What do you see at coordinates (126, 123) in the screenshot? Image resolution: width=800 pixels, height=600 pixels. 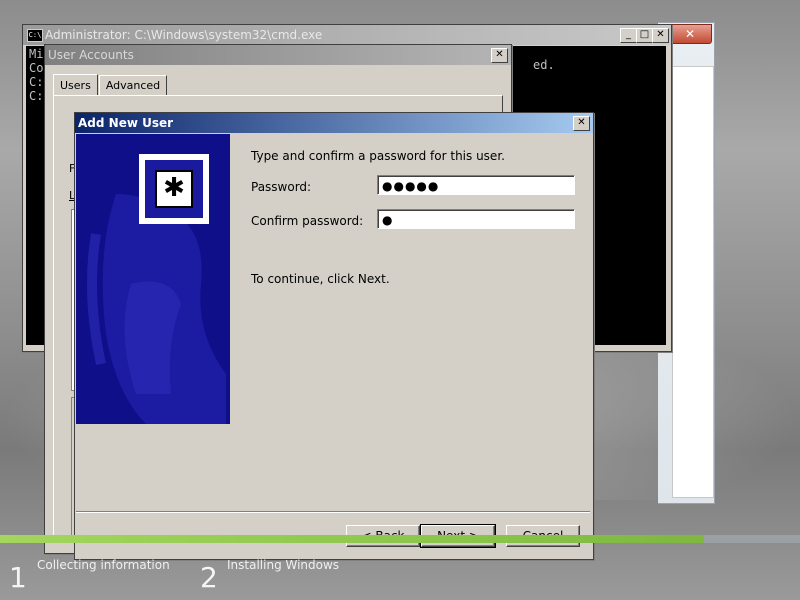 I see `dialog-title: Add New User` at bounding box center [126, 123].